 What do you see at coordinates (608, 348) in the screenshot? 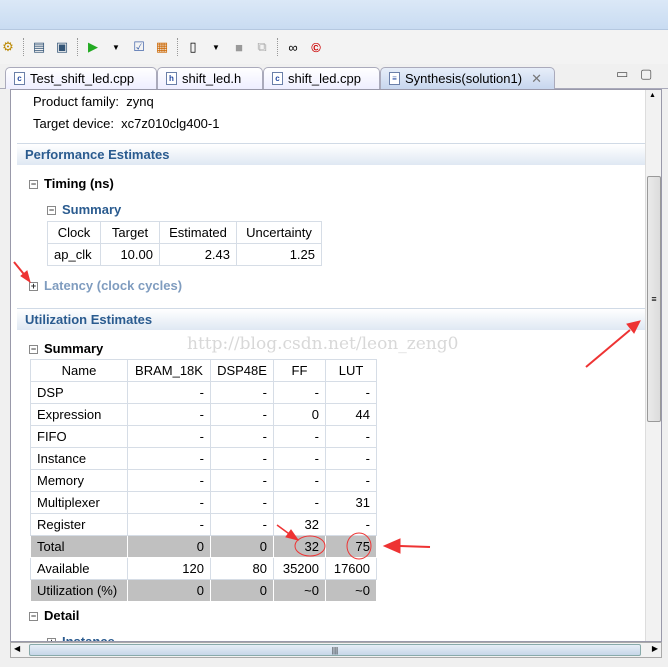
I see `arrow-scrollbar` at bounding box center [608, 348].